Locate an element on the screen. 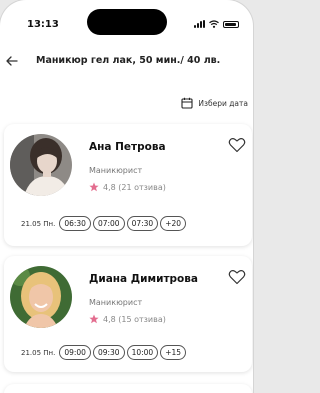 The width and height of the screenshot is (320, 393). rating: 4,8 (21 отзива) is located at coordinates (127, 187).